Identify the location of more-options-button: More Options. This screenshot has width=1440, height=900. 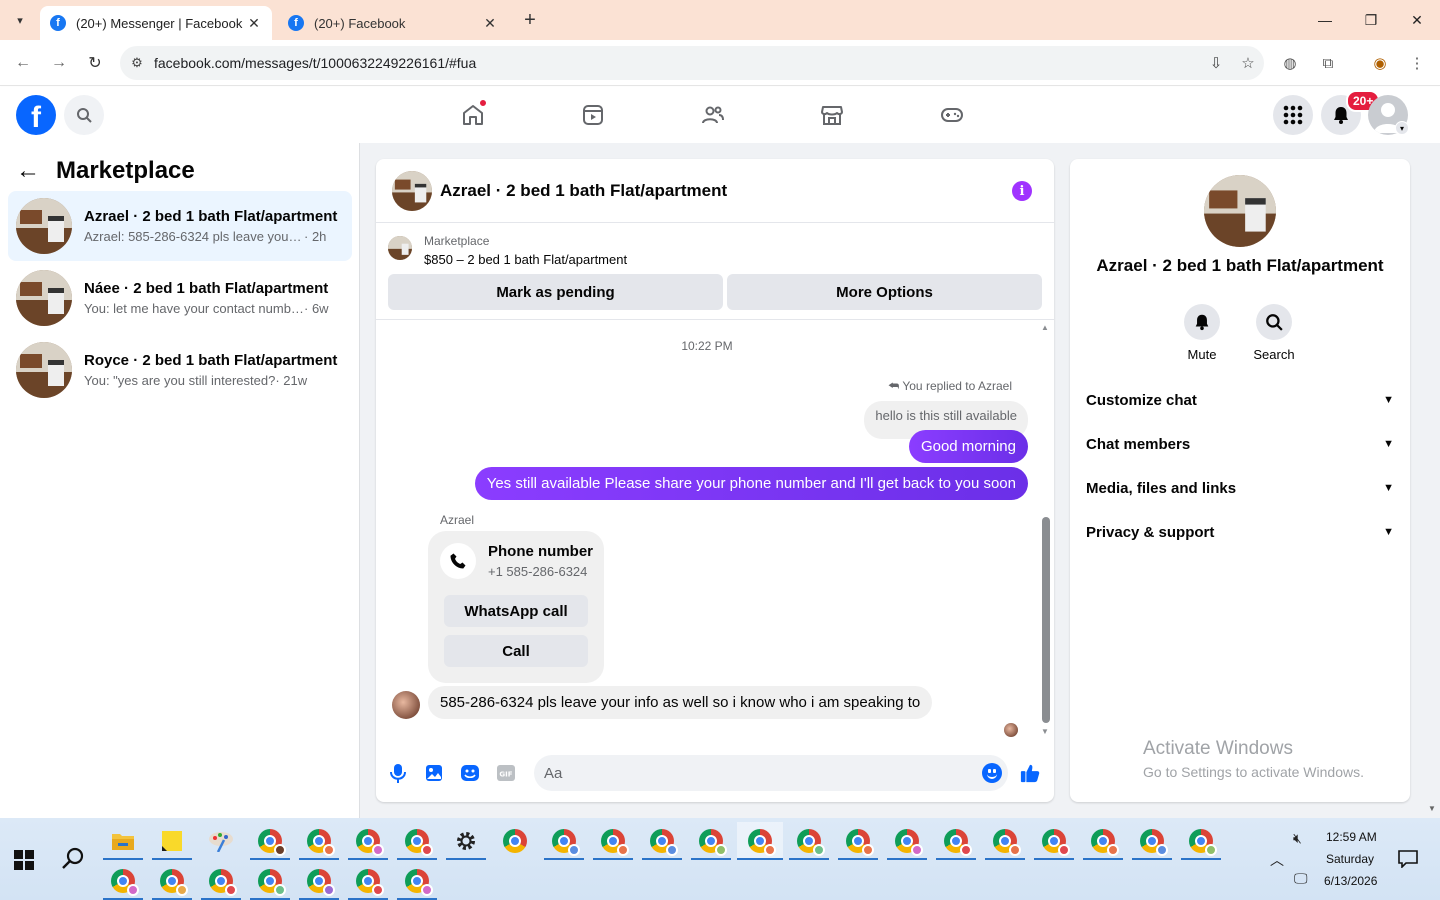
(884, 292).